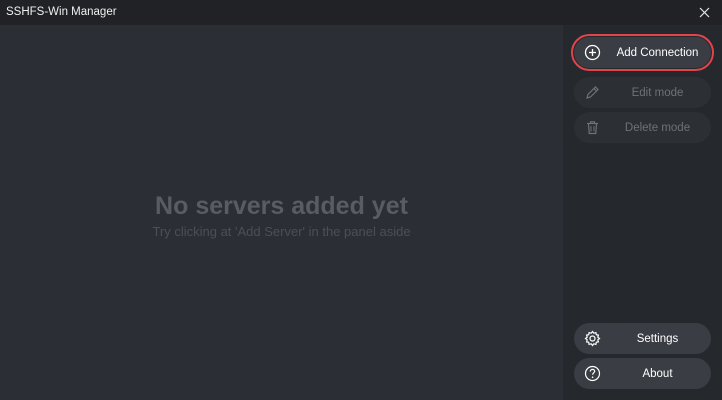 Image resolution: width=722 pixels, height=400 pixels. I want to click on edit-mode-button: Edit mode, so click(642, 92).